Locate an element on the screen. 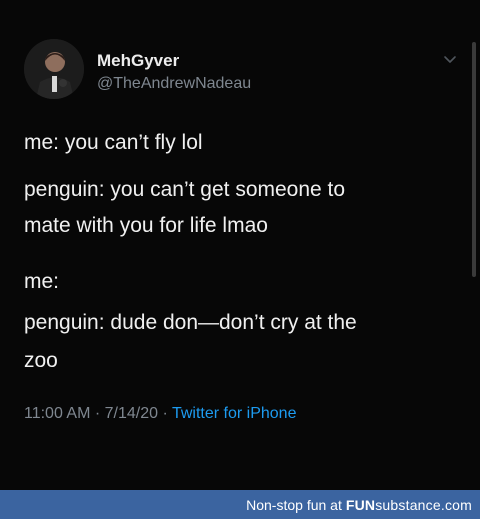  brand-tld: .com is located at coordinates (456, 504).